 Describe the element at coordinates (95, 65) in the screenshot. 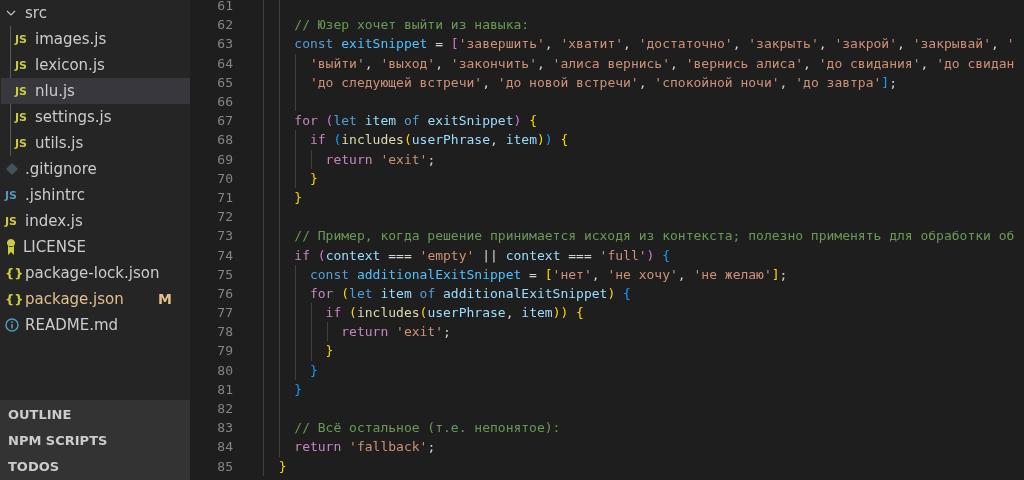

I see `file-item: JS lexicon.js` at that location.